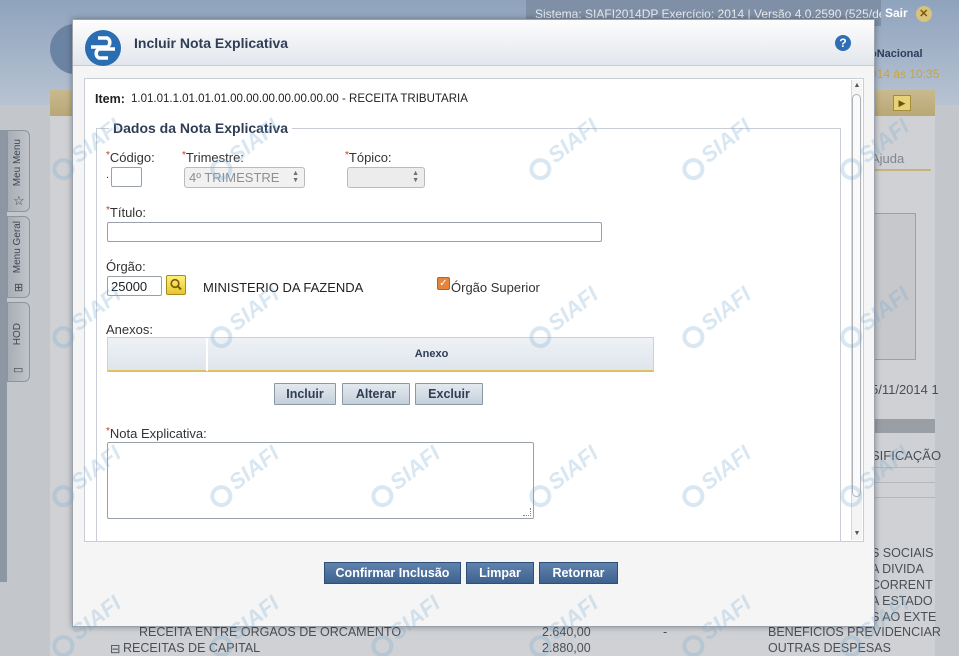  I want to click on side-tab-label: Meu Menu, so click(17, 163).